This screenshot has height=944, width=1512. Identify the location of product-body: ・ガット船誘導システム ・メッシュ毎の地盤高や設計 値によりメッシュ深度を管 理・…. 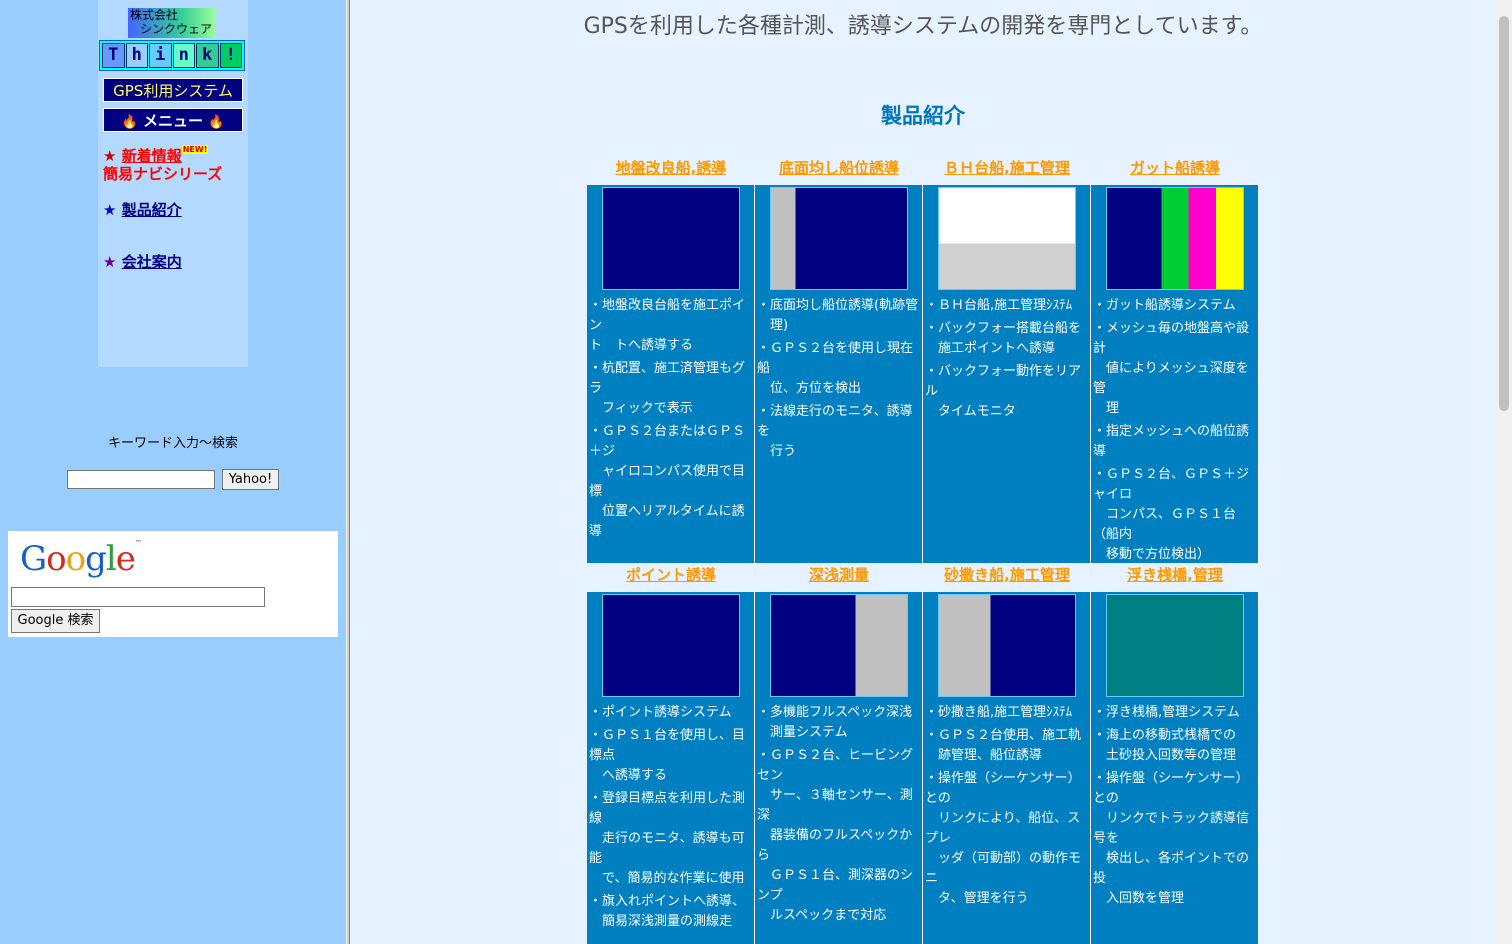
(1175, 374).